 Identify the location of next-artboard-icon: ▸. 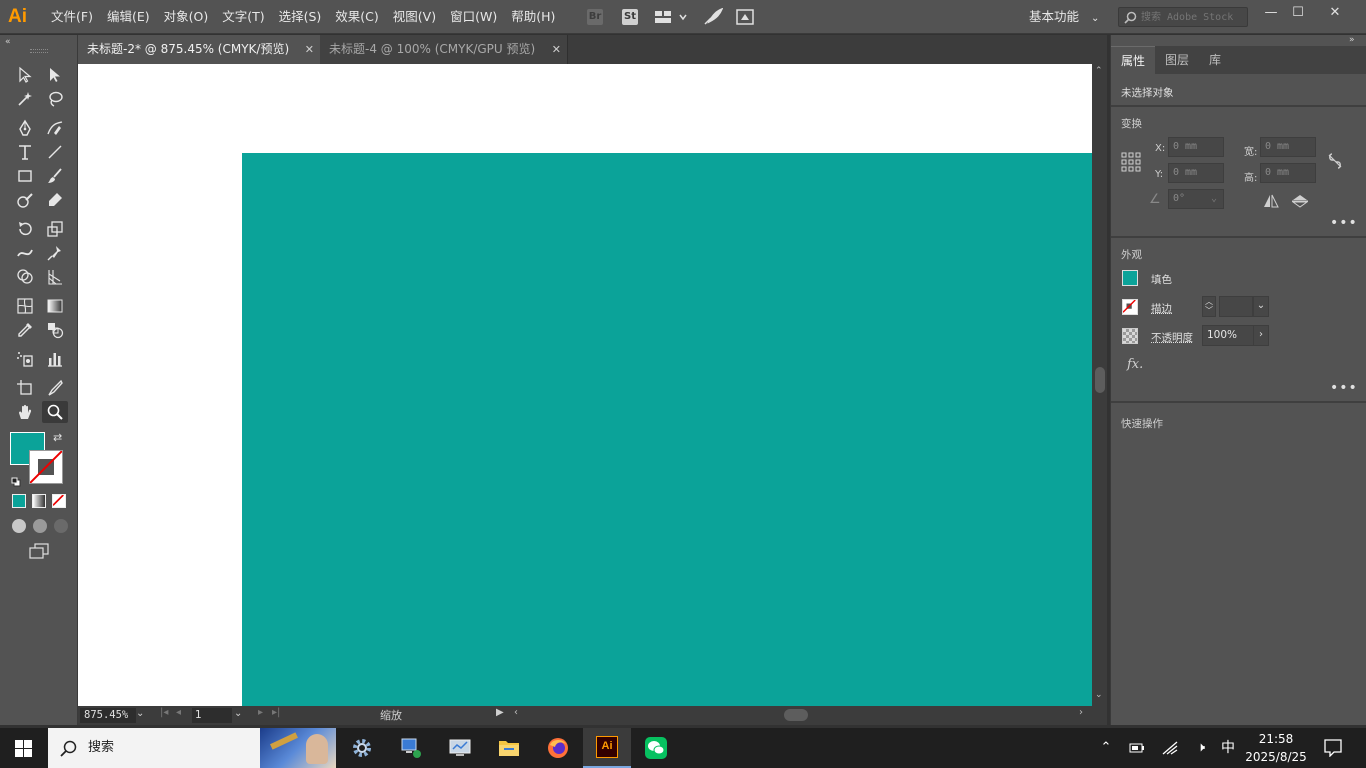
(260, 712).